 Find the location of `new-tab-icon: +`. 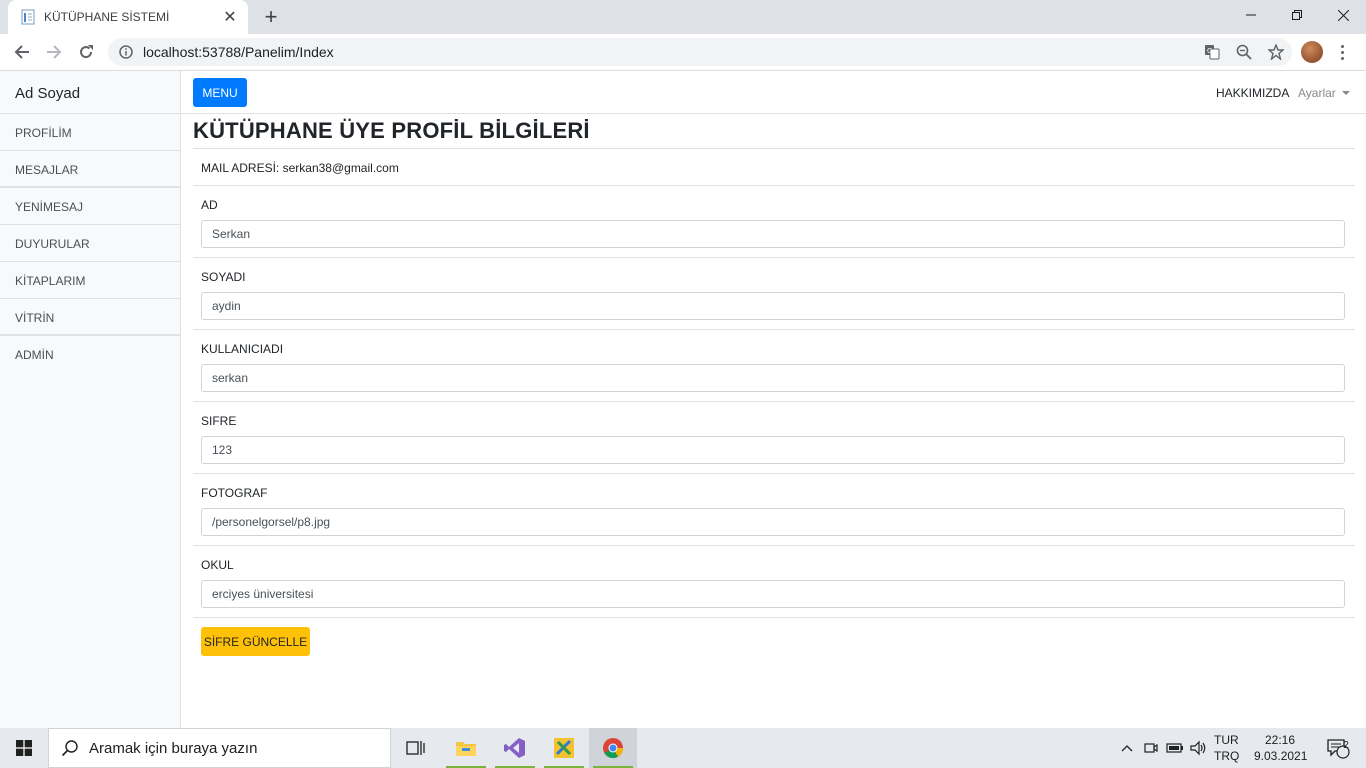

new-tab-icon: + is located at coordinates (271, 17).